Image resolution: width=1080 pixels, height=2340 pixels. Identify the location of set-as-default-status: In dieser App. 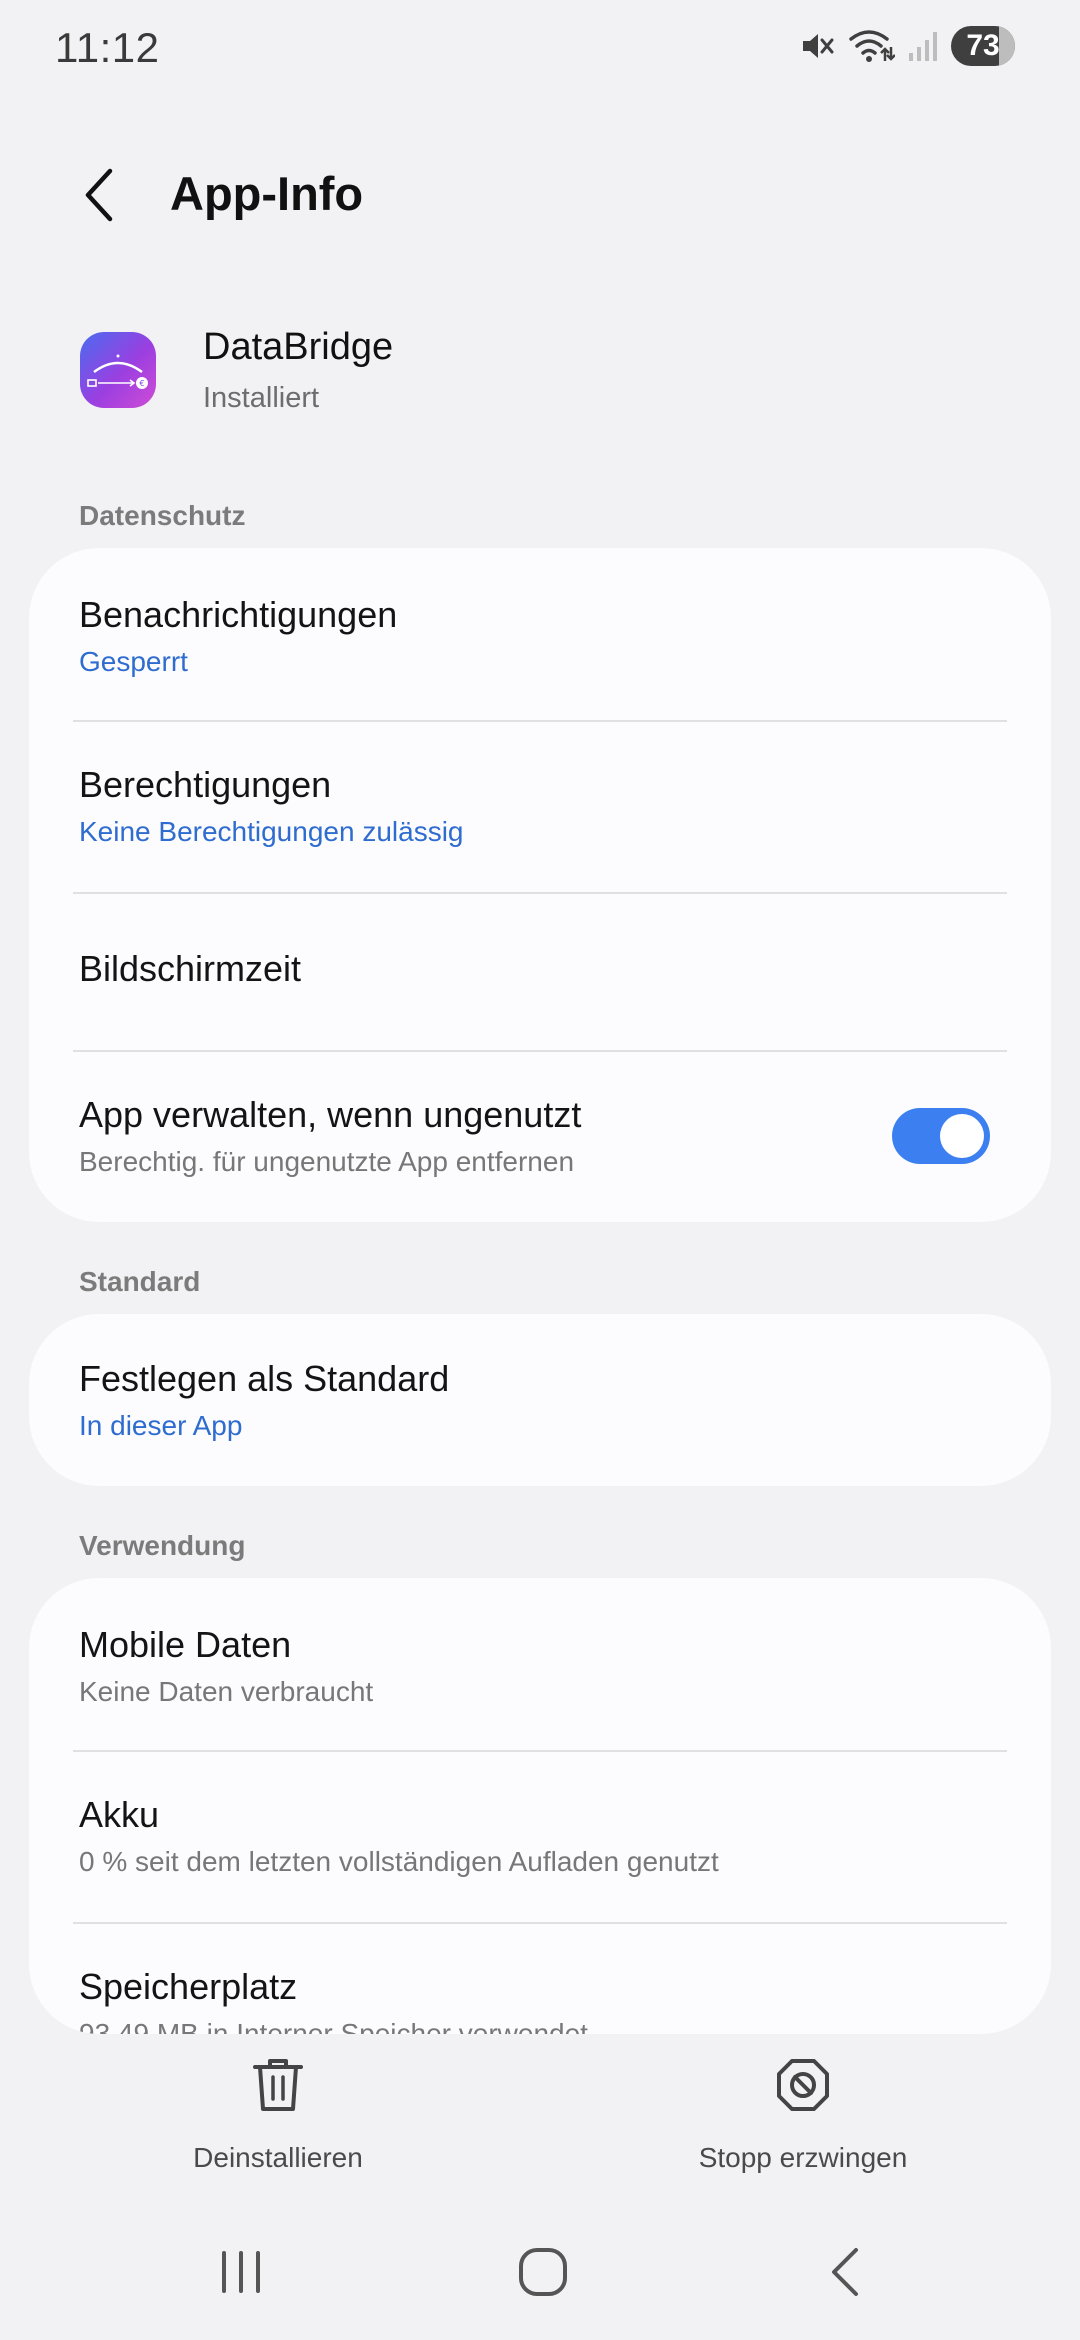
(161, 1425).